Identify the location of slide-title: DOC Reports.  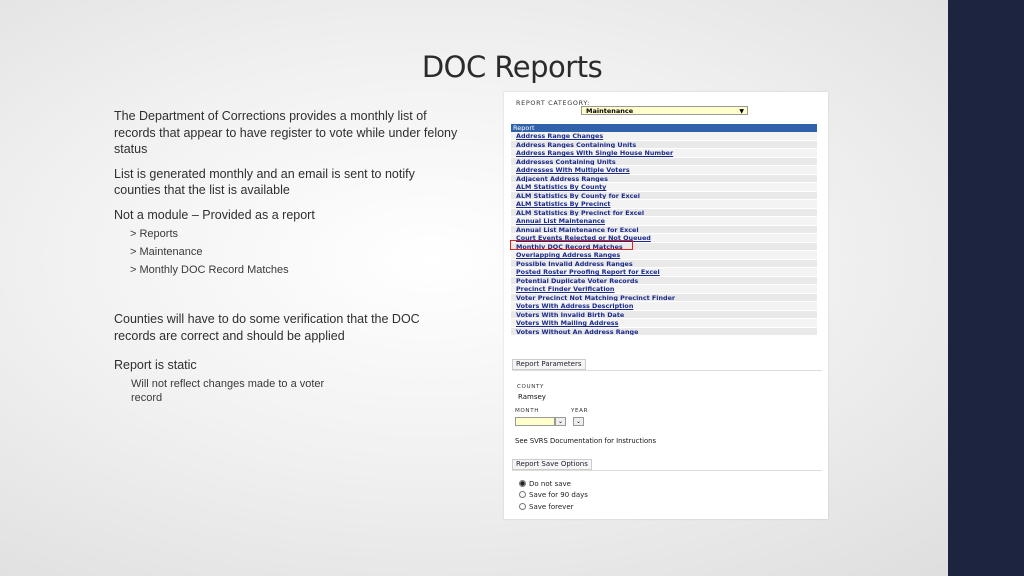
(512, 67).